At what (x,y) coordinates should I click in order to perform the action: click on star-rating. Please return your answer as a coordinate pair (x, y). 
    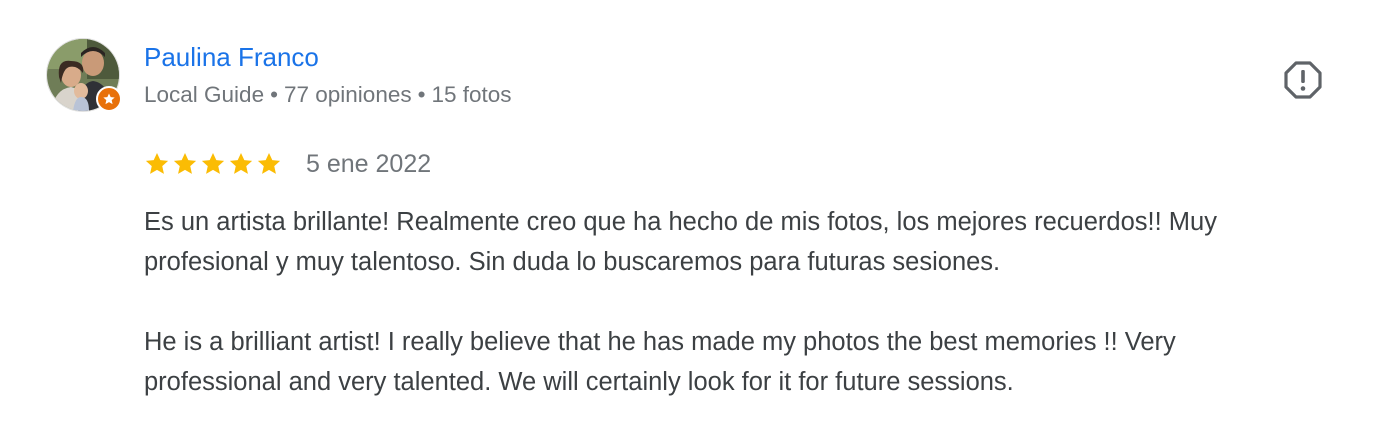
    Looking at the image, I should click on (213, 164).